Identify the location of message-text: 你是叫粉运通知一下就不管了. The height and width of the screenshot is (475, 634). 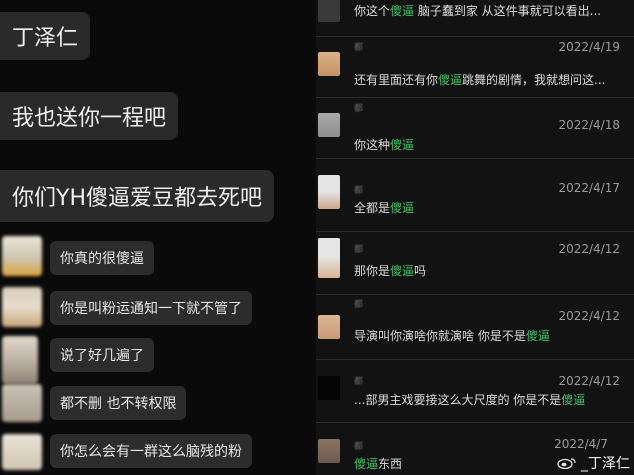
(151, 309).